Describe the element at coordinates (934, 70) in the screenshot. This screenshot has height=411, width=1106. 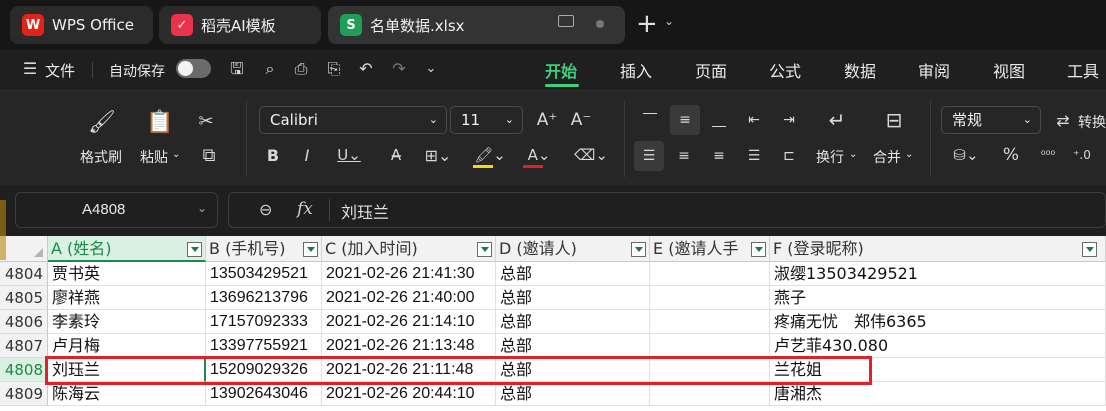
I see `menu-review: 审阅` at that location.